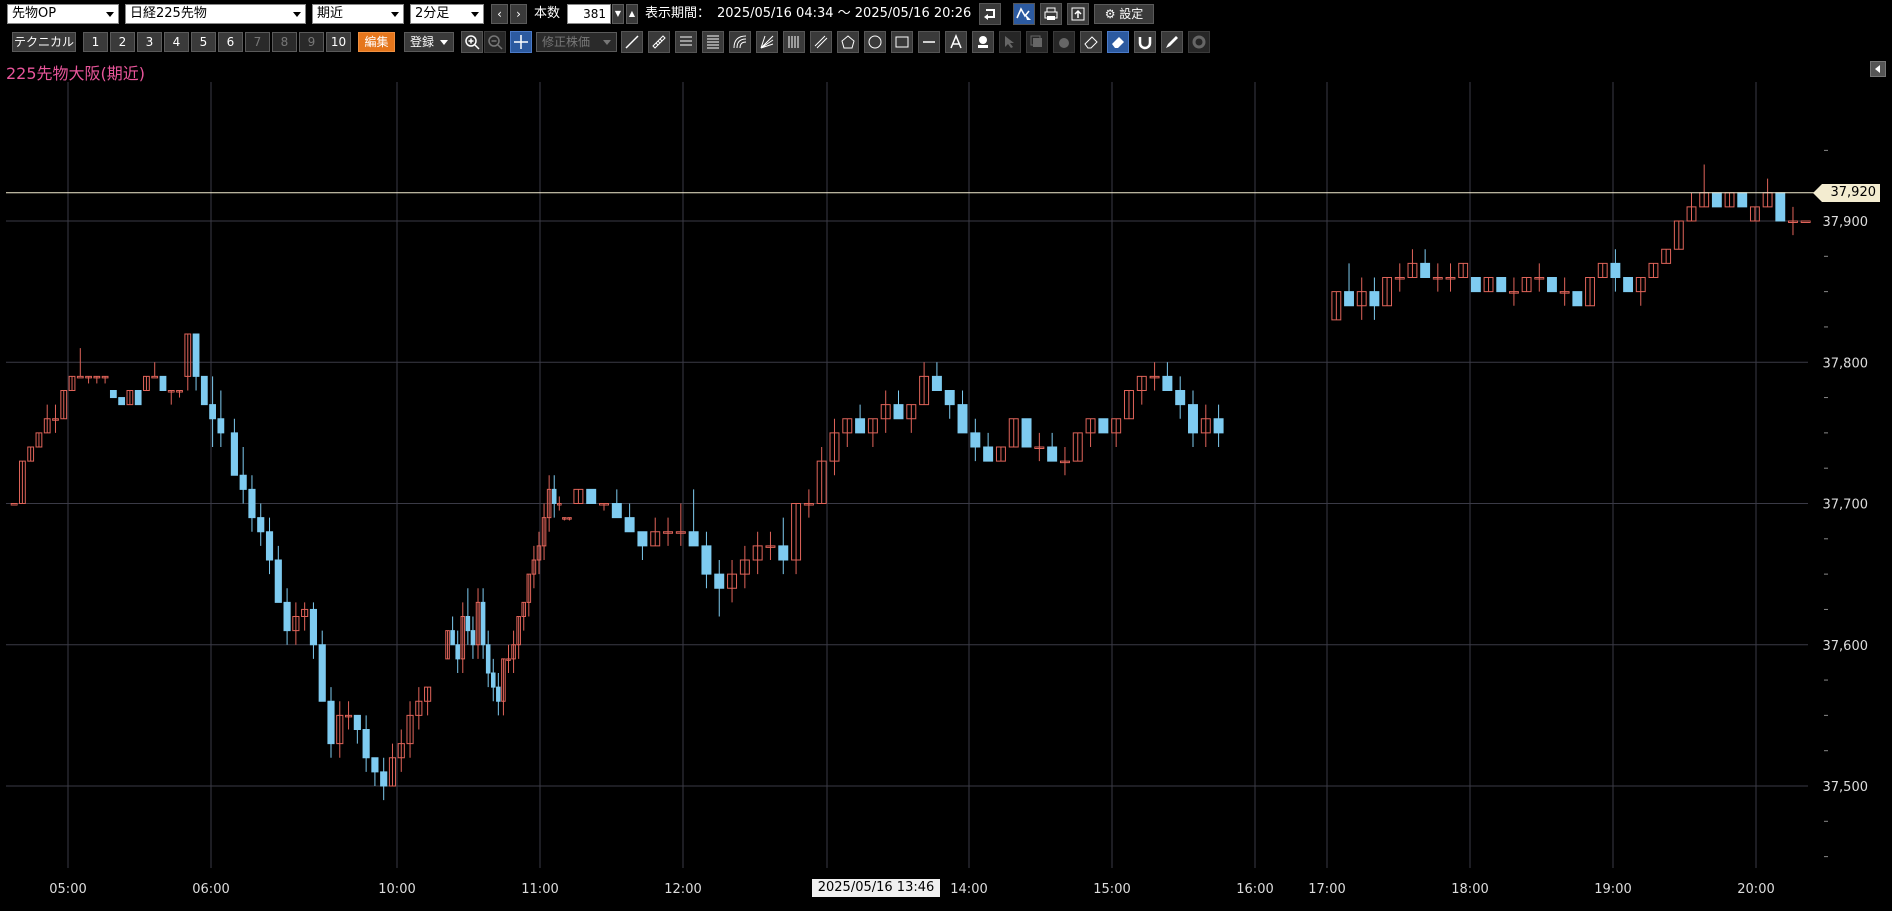 The height and width of the screenshot is (911, 1892). I want to click on x-tick-label: 18:00, so click(1469, 889).